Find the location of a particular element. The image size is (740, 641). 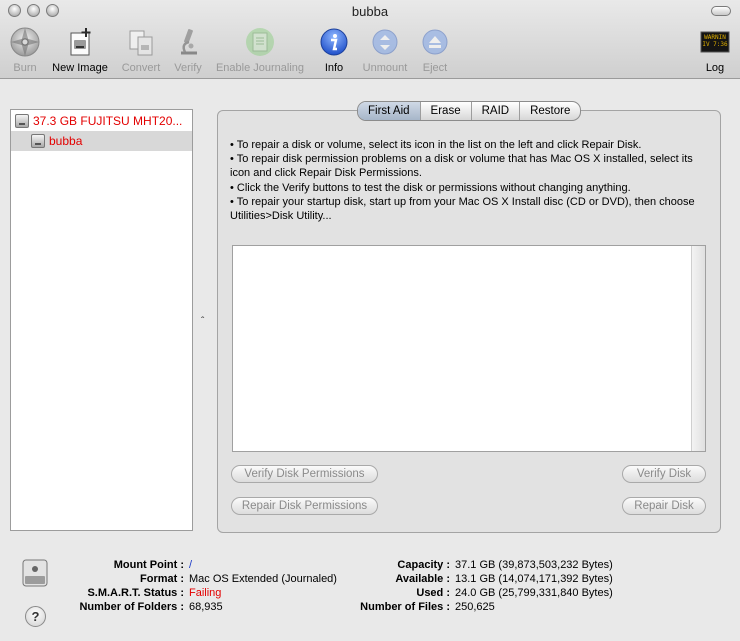

microscope-icon is located at coordinates (188, 42).